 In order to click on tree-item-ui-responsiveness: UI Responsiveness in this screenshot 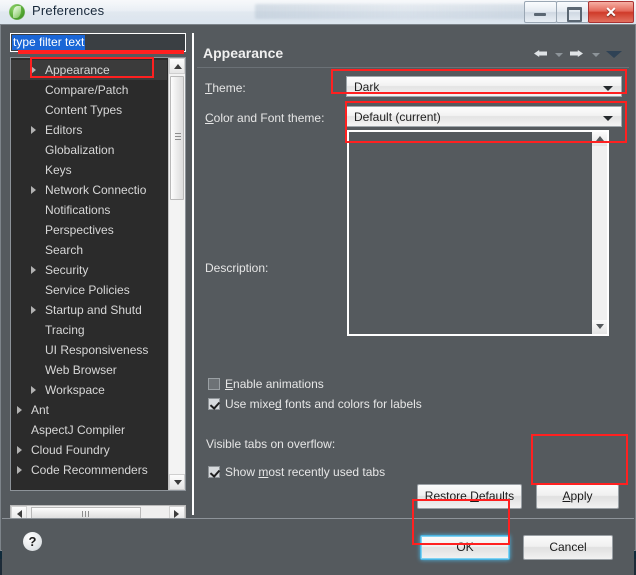, I will do `click(89, 350)`.